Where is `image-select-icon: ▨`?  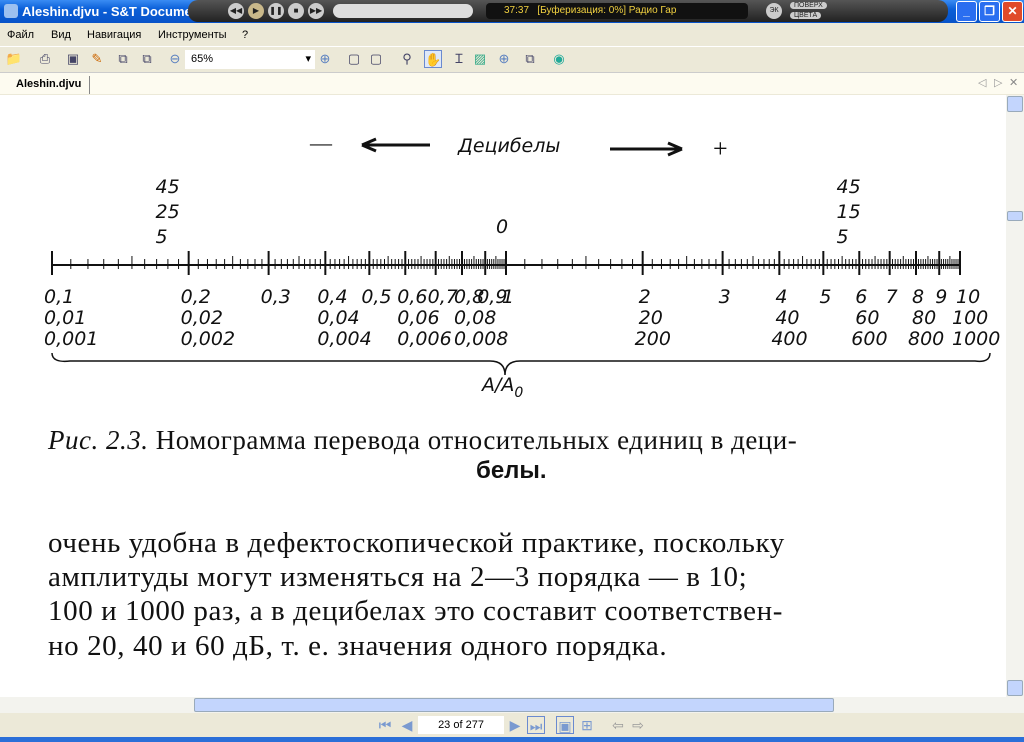 image-select-icon: ▨ is located at coordinates (480, 59).